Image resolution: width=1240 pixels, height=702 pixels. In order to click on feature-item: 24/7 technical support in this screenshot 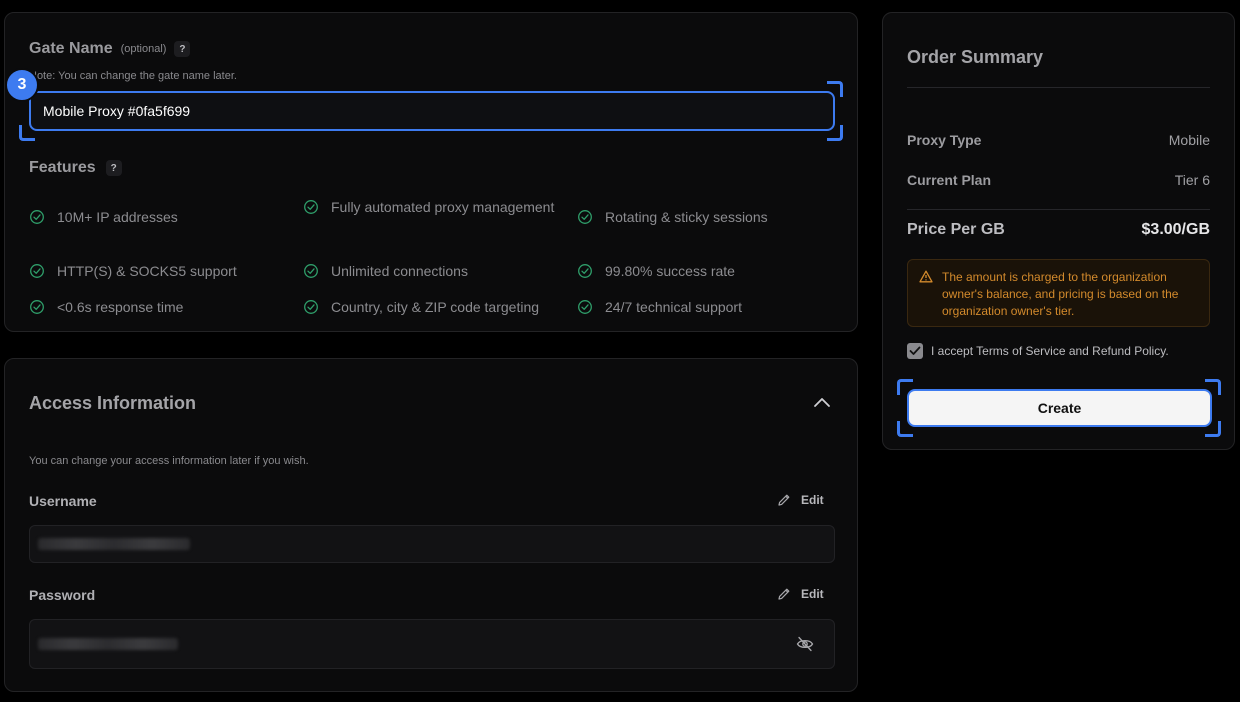, I will do `click(706, 307)`.